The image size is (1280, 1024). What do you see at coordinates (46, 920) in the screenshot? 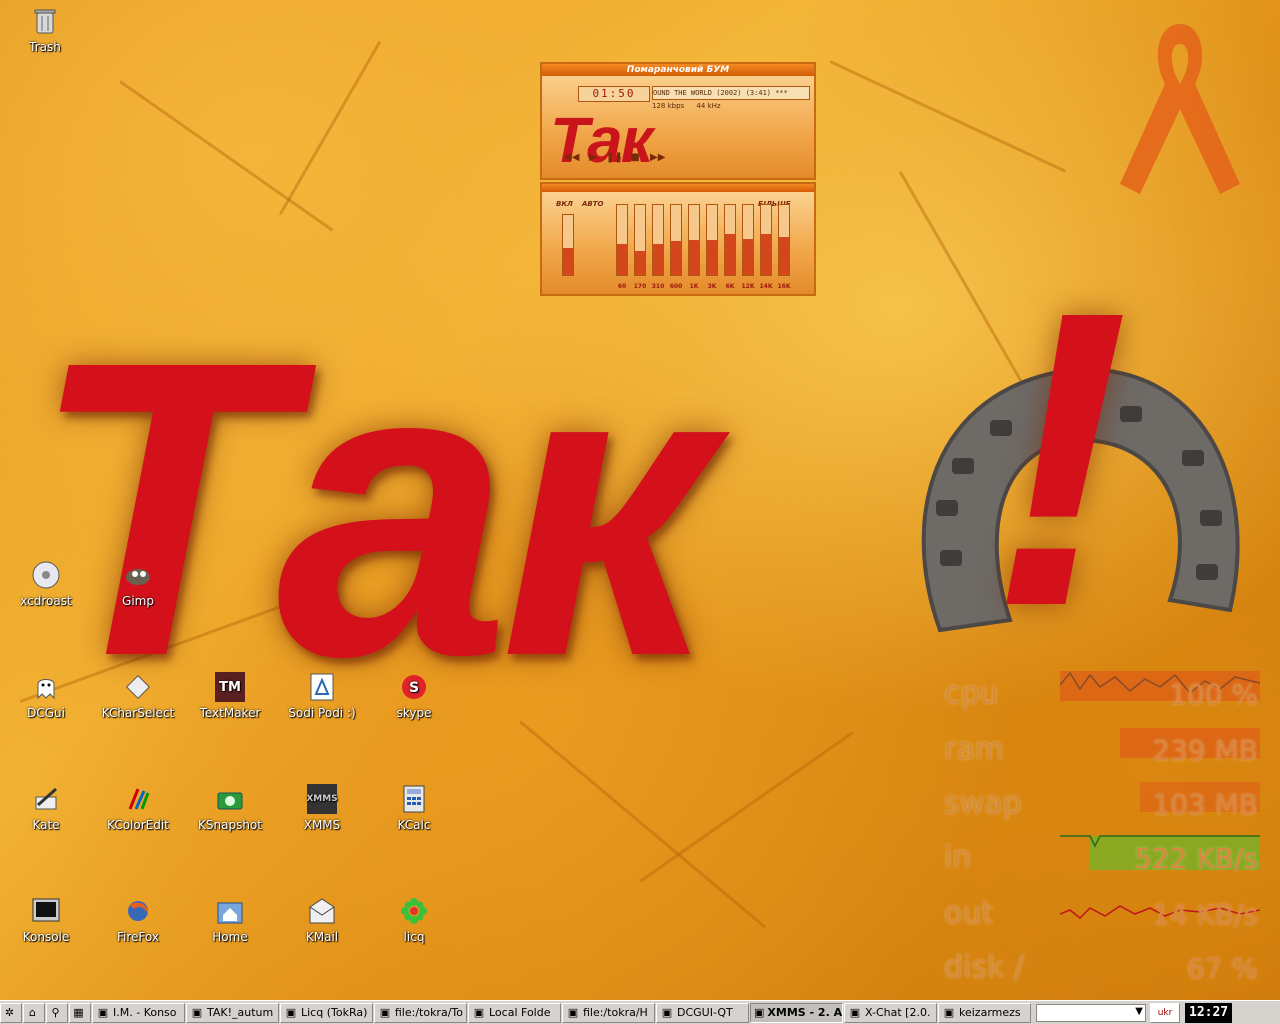
I see `desktop-icon-konsole: Konsole` at bounding box center [46, 920].